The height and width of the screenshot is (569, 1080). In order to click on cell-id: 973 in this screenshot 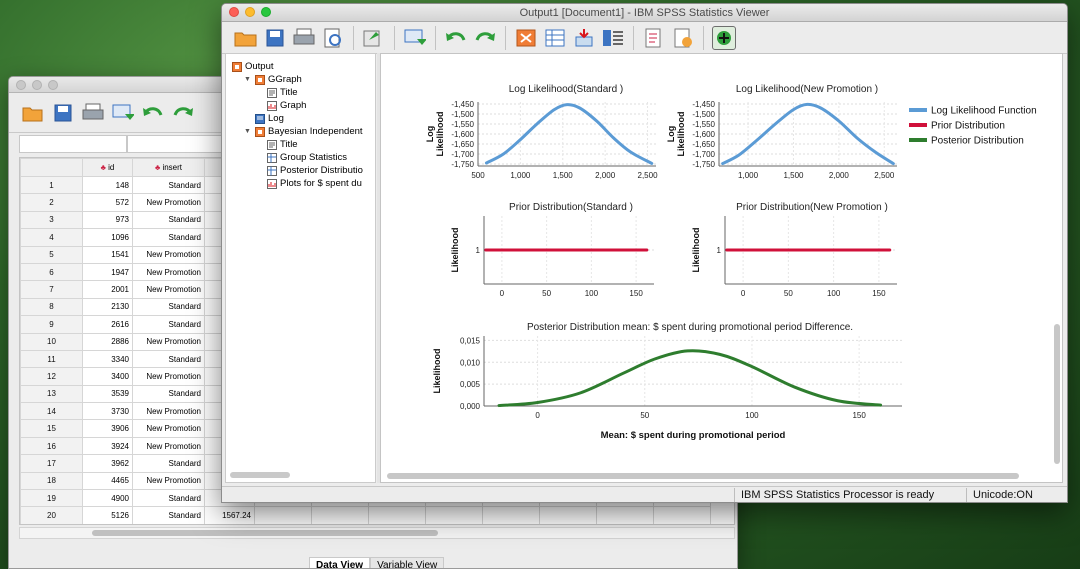, I will do `click(107, 220)`.